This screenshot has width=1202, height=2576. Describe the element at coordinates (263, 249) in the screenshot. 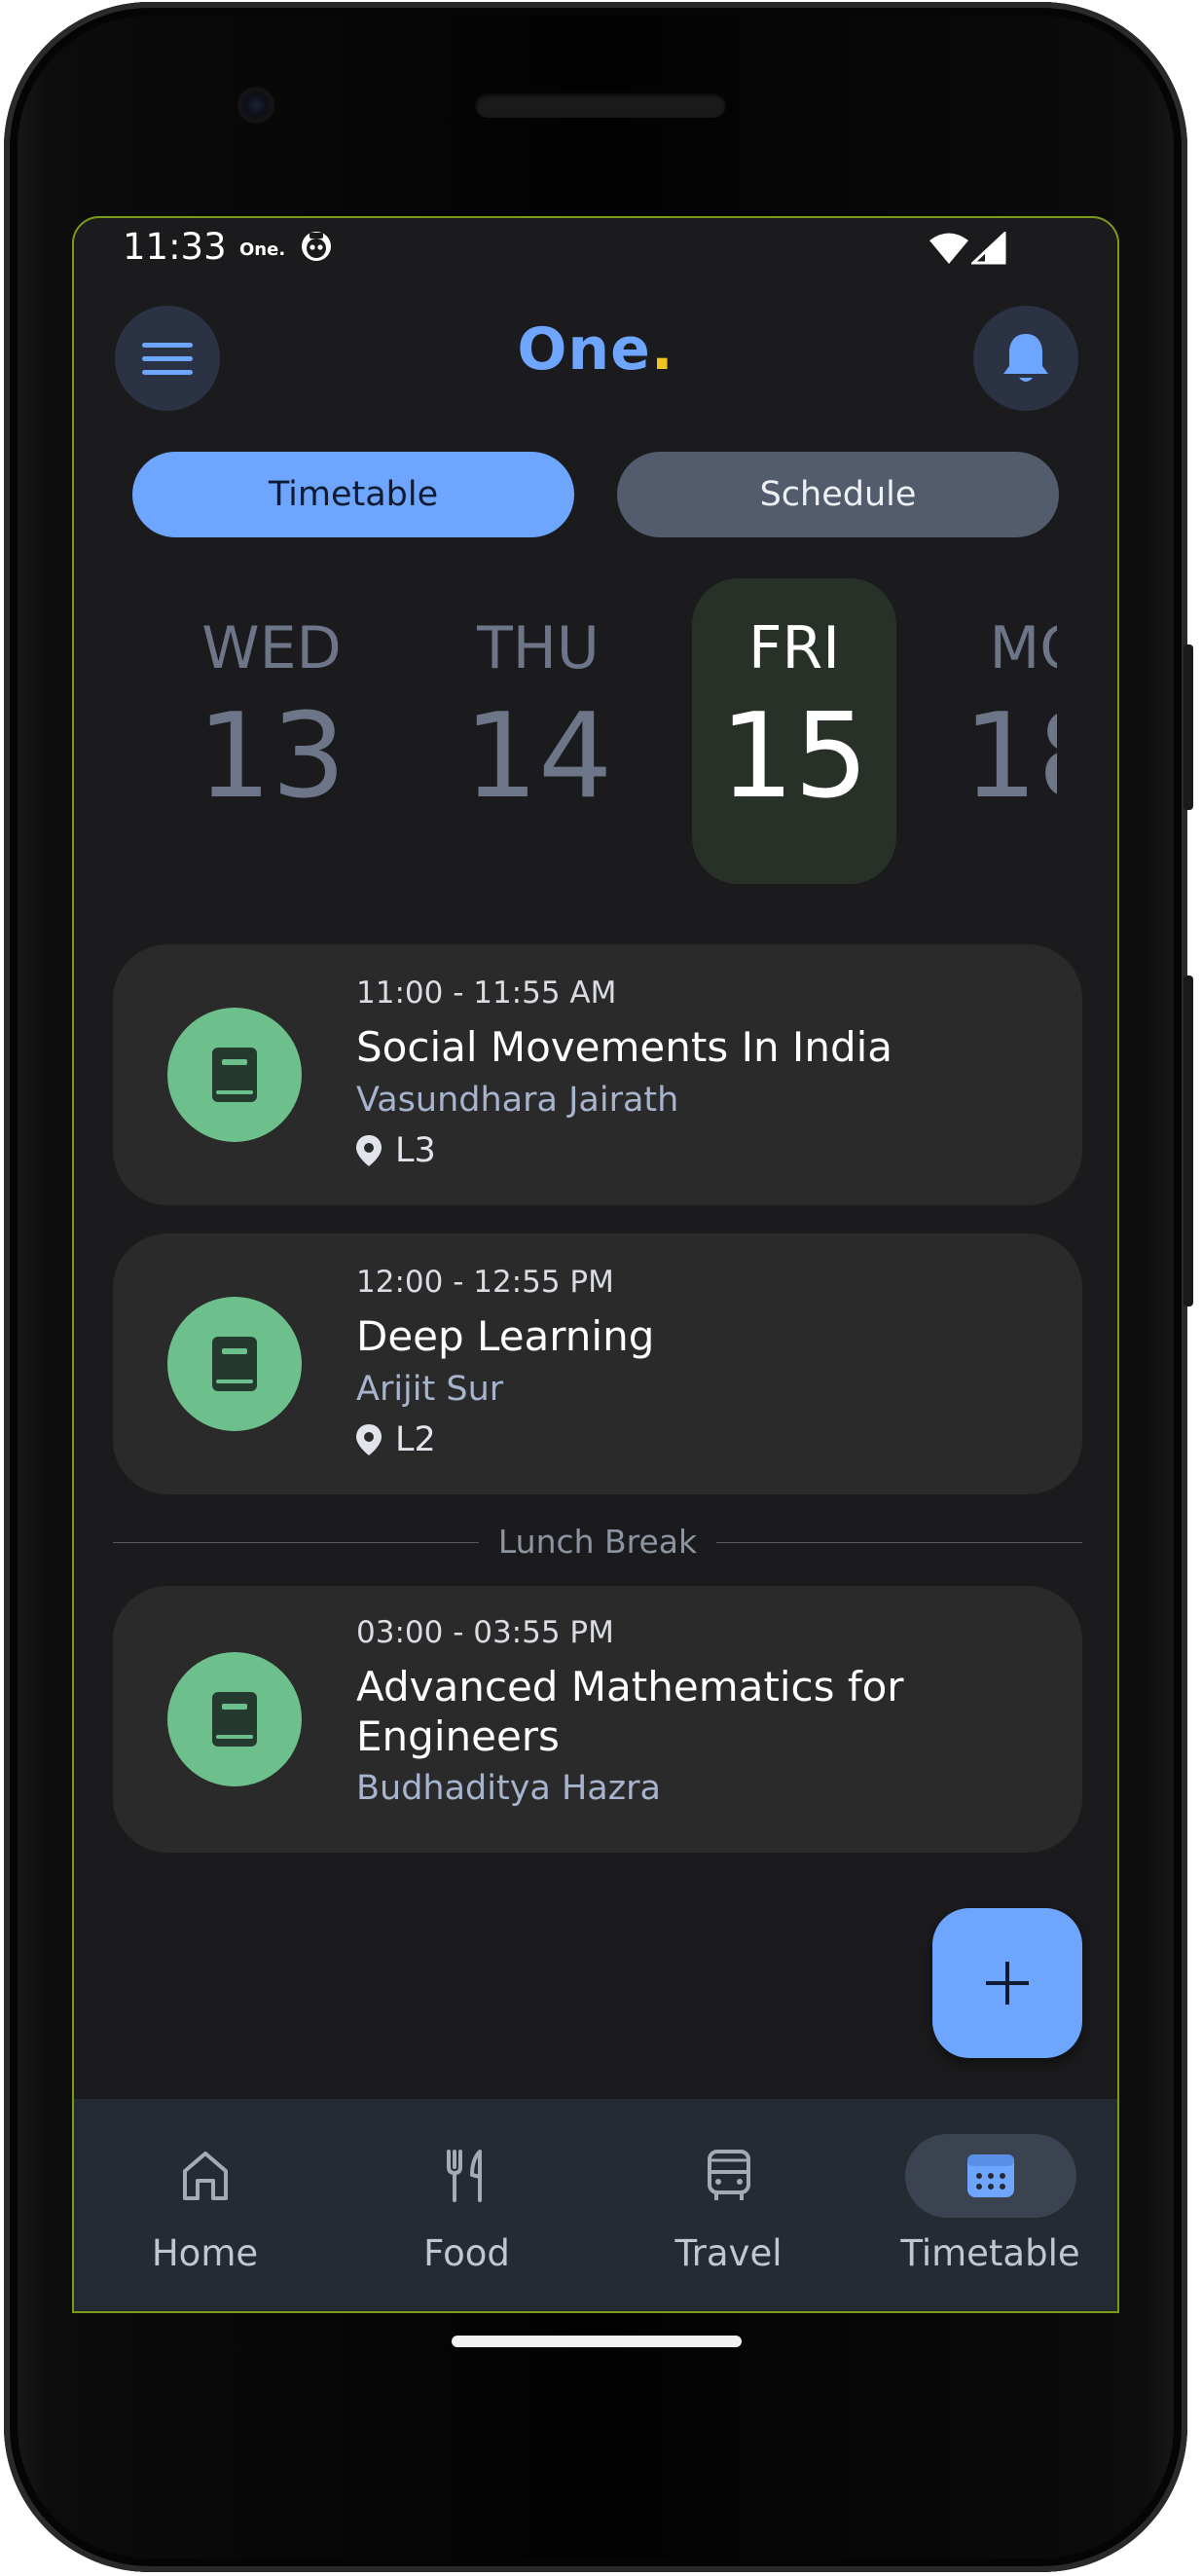

I see `status-notification-brand: One.` at that location.